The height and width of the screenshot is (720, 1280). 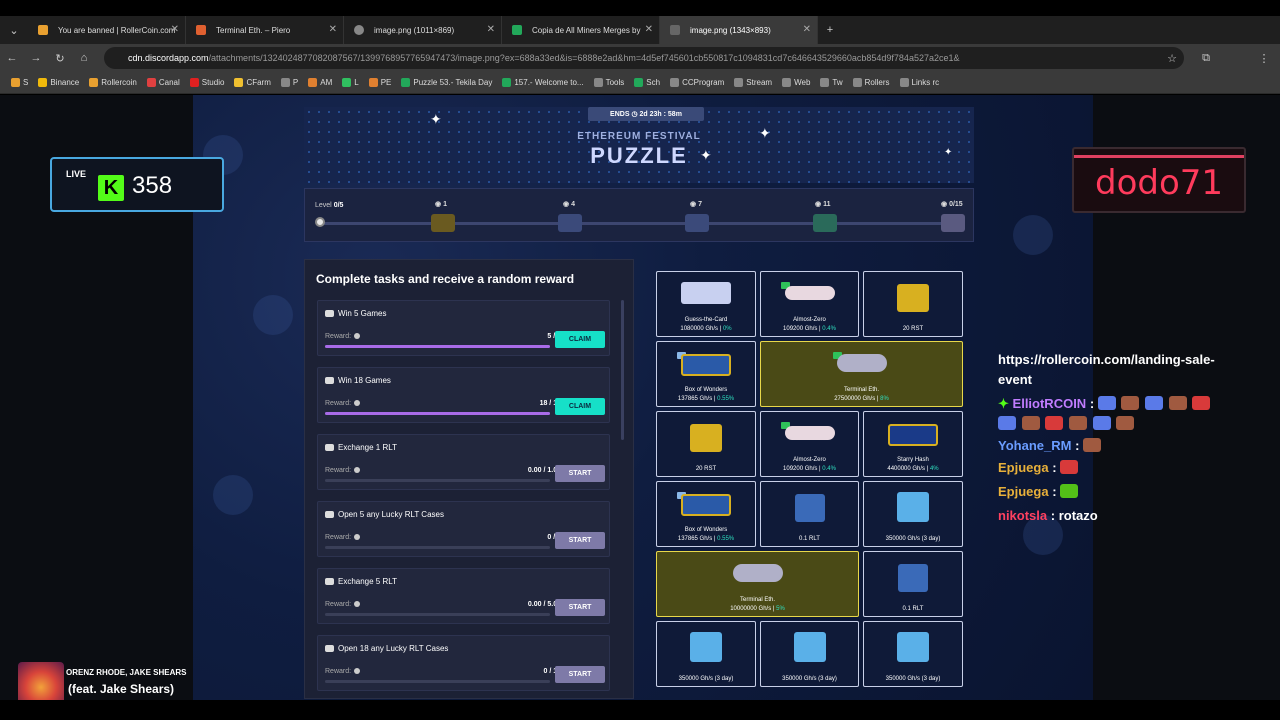 I want to click on tab-image-2: image.png (1343×893) ✕, so click(x=739, y=30).